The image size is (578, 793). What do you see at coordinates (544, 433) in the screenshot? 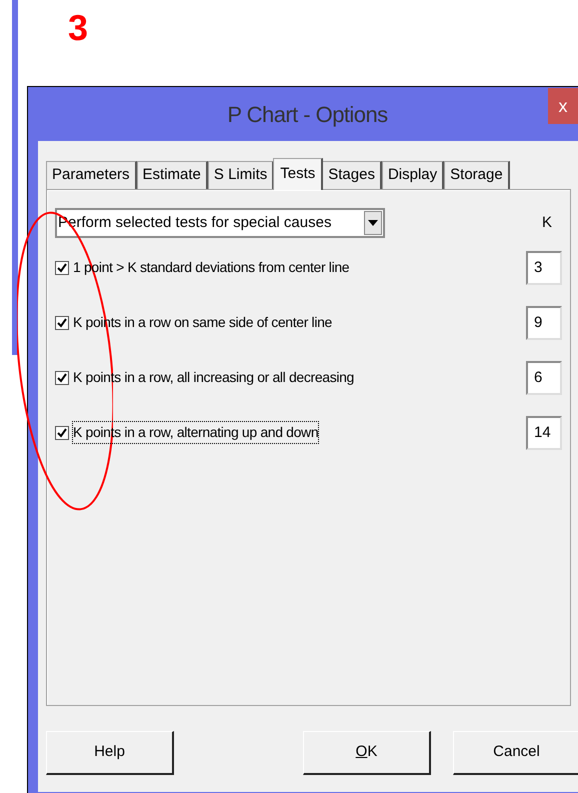
I see `k-value-field: 14` at bounding box center [544, 433].